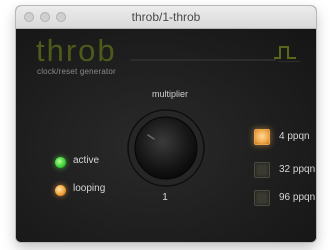 This screenshot has width=334, height=250. Describe the element at coordinates (262, 198) in the screenshot. I see `ppqn-96-button` at that location.